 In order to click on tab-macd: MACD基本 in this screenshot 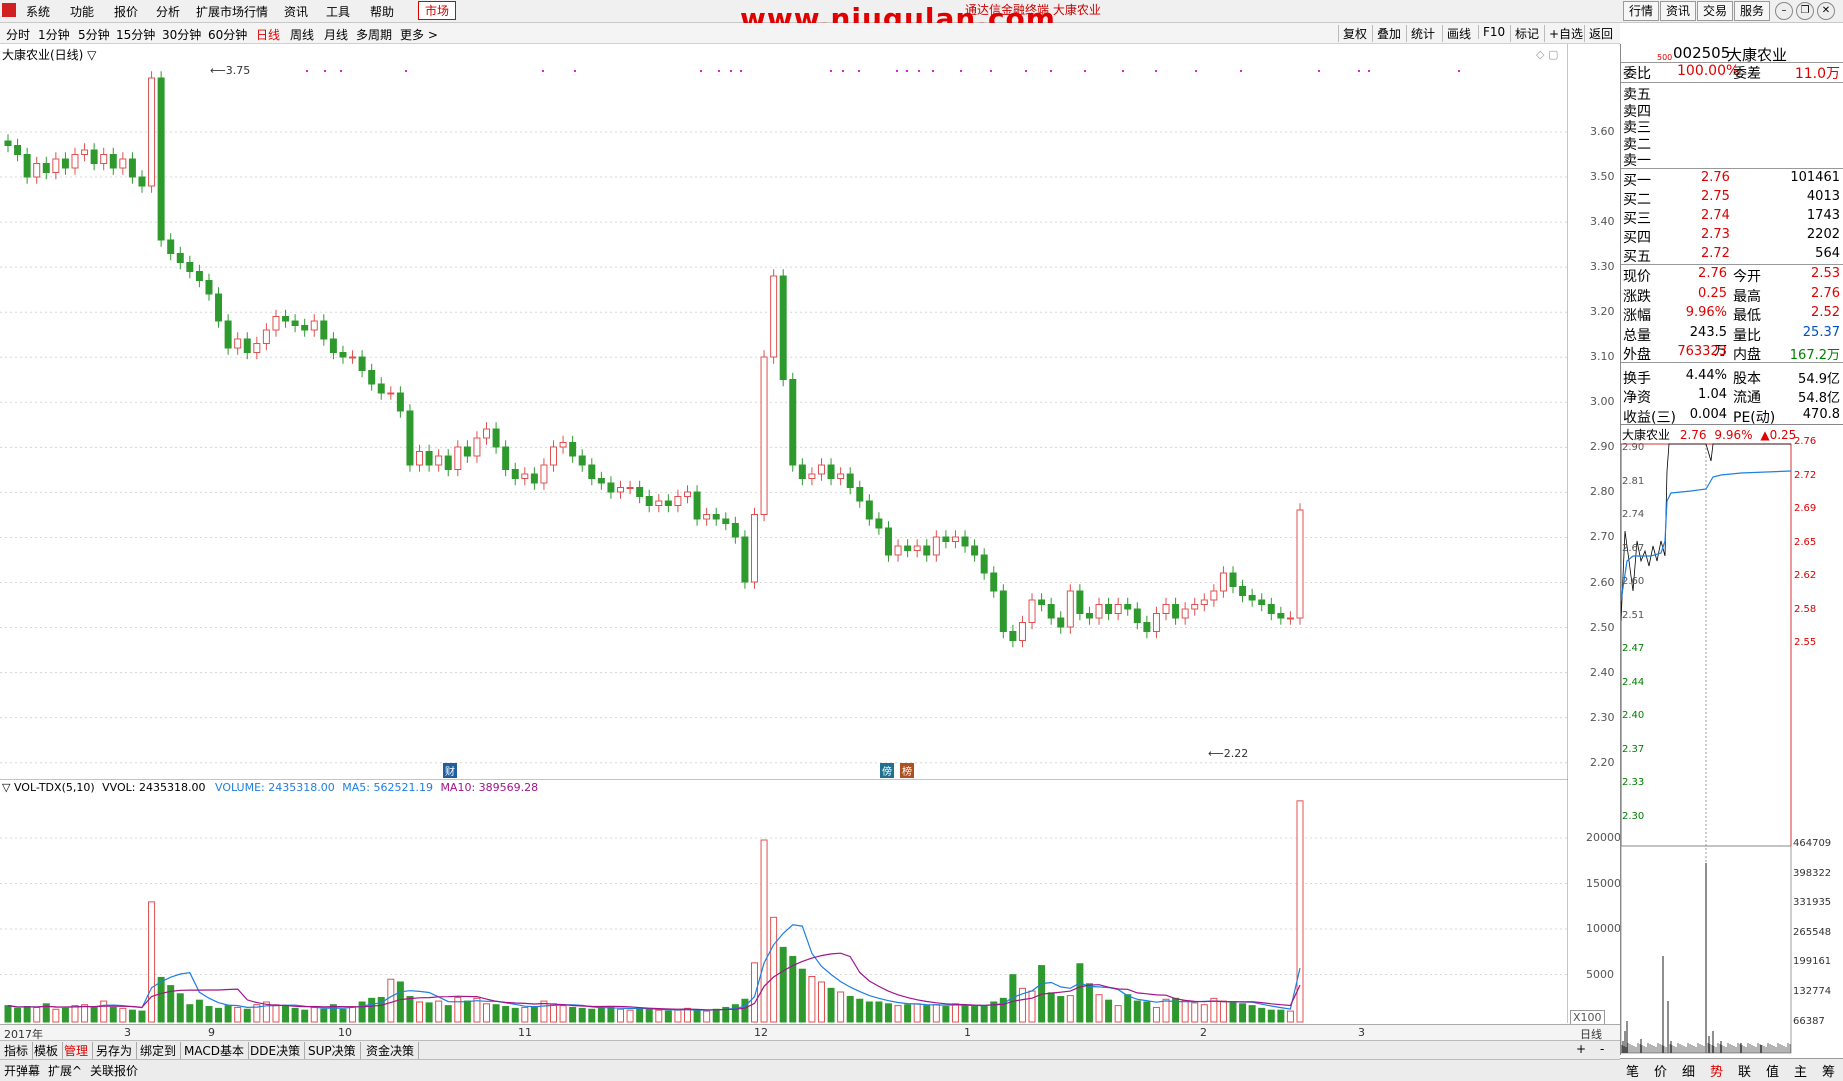, I will do `click(216, 1050)`.